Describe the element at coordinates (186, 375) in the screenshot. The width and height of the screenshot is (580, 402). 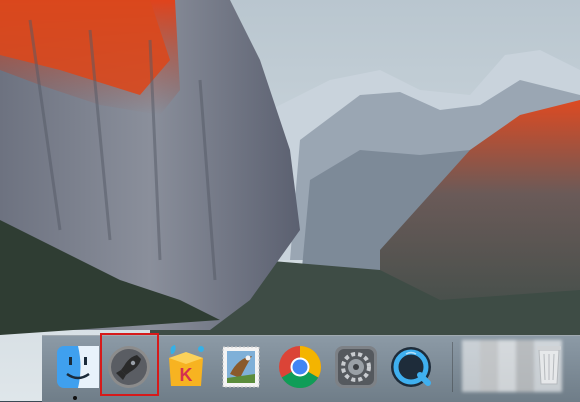
I see `svg-text: K` at that location.